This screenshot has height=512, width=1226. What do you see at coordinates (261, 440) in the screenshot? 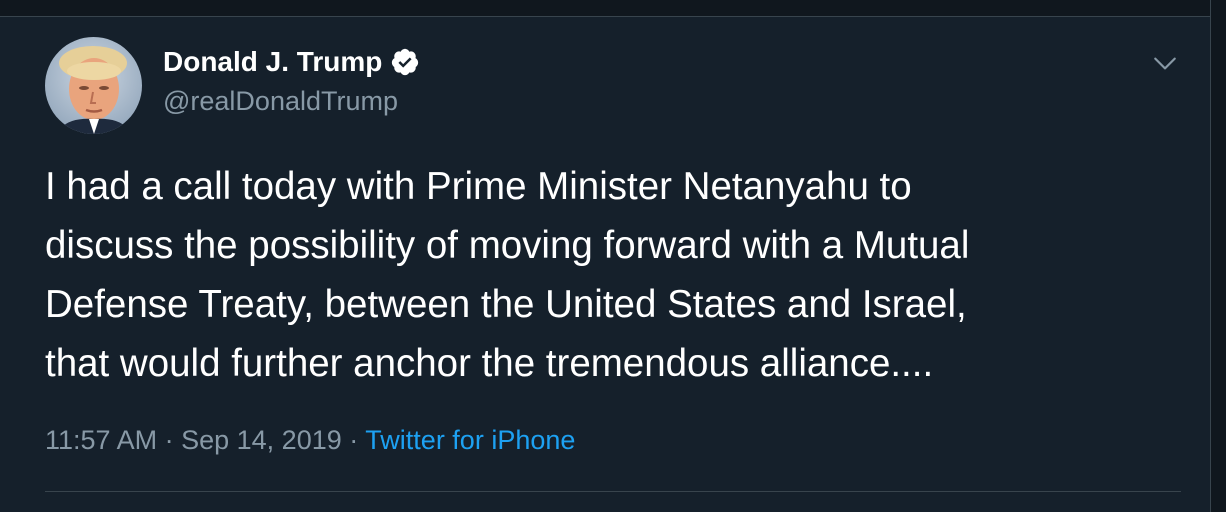
I see `tweet-date: Sep 14, 2019` at bounding box center [261, 440].